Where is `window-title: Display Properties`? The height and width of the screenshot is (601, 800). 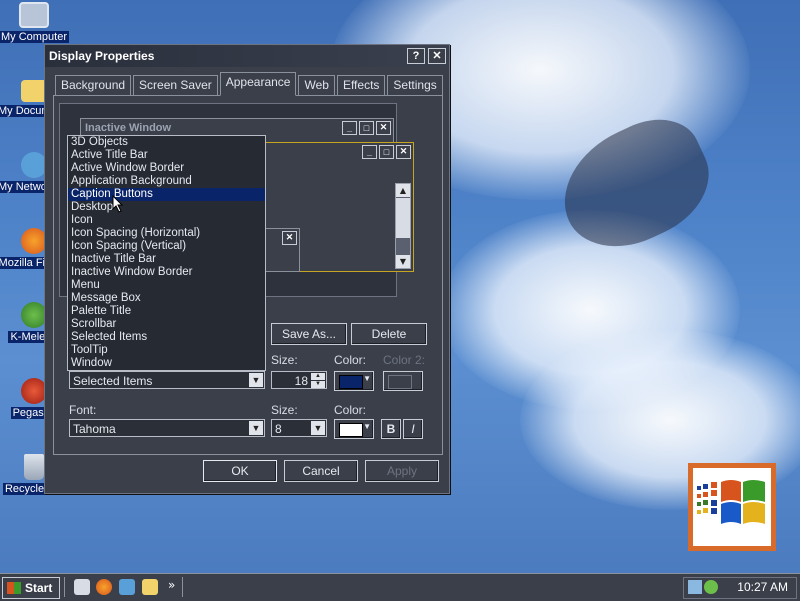 window-title: Display Properties is located at coordinates (102, 56).